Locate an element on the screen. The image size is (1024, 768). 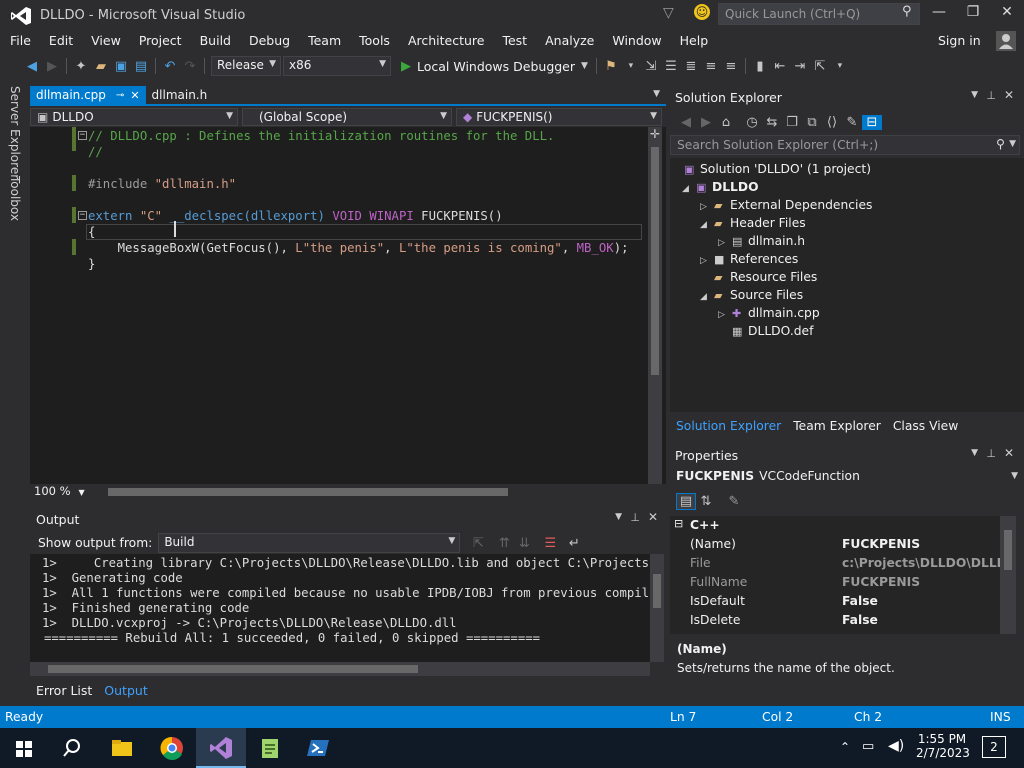
tree-resource-files: ▰ Resource Files is located at coordinates (765, 277).